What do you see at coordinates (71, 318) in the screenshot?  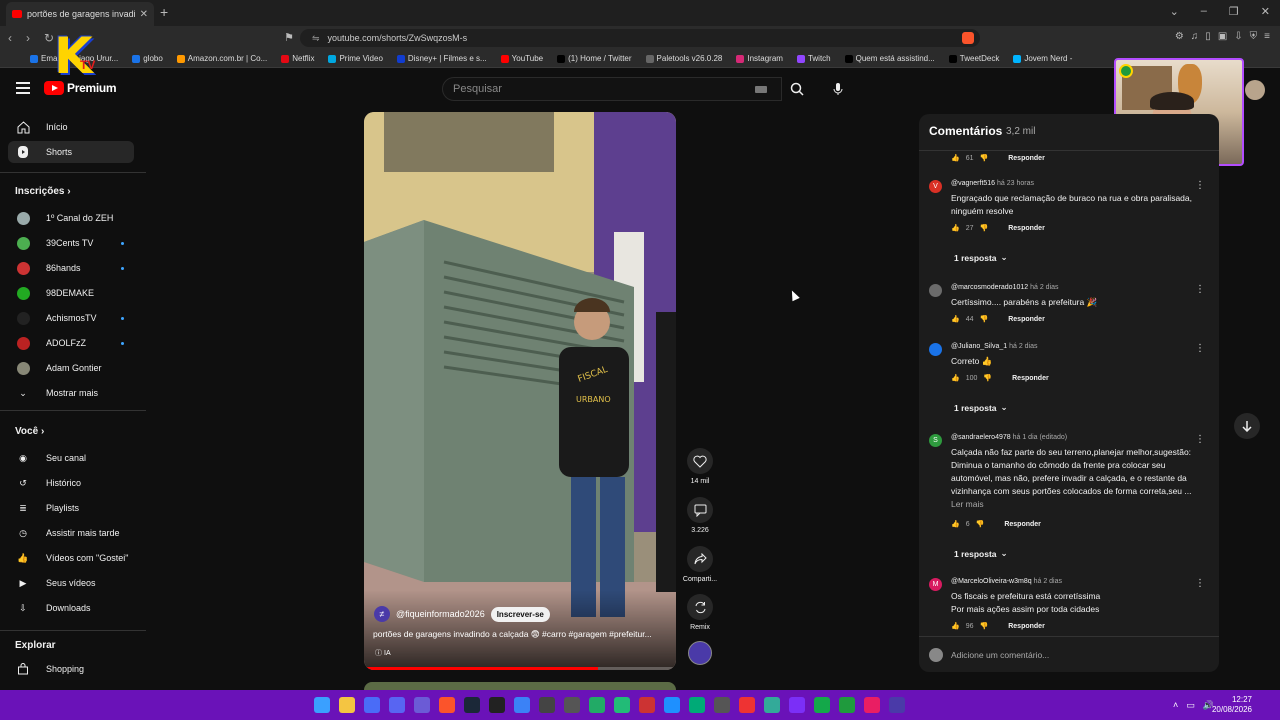 I see `sidebar-item-subscription: AchismosTV` at bounding box center [71, 318].